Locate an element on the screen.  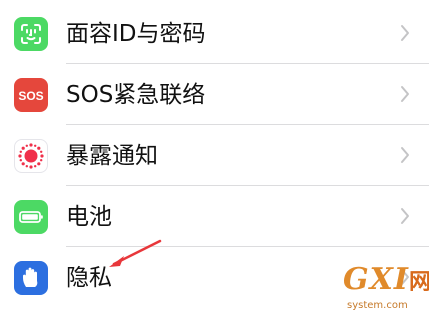
watermark-domain: system.com is located at coordinates (377, 305).